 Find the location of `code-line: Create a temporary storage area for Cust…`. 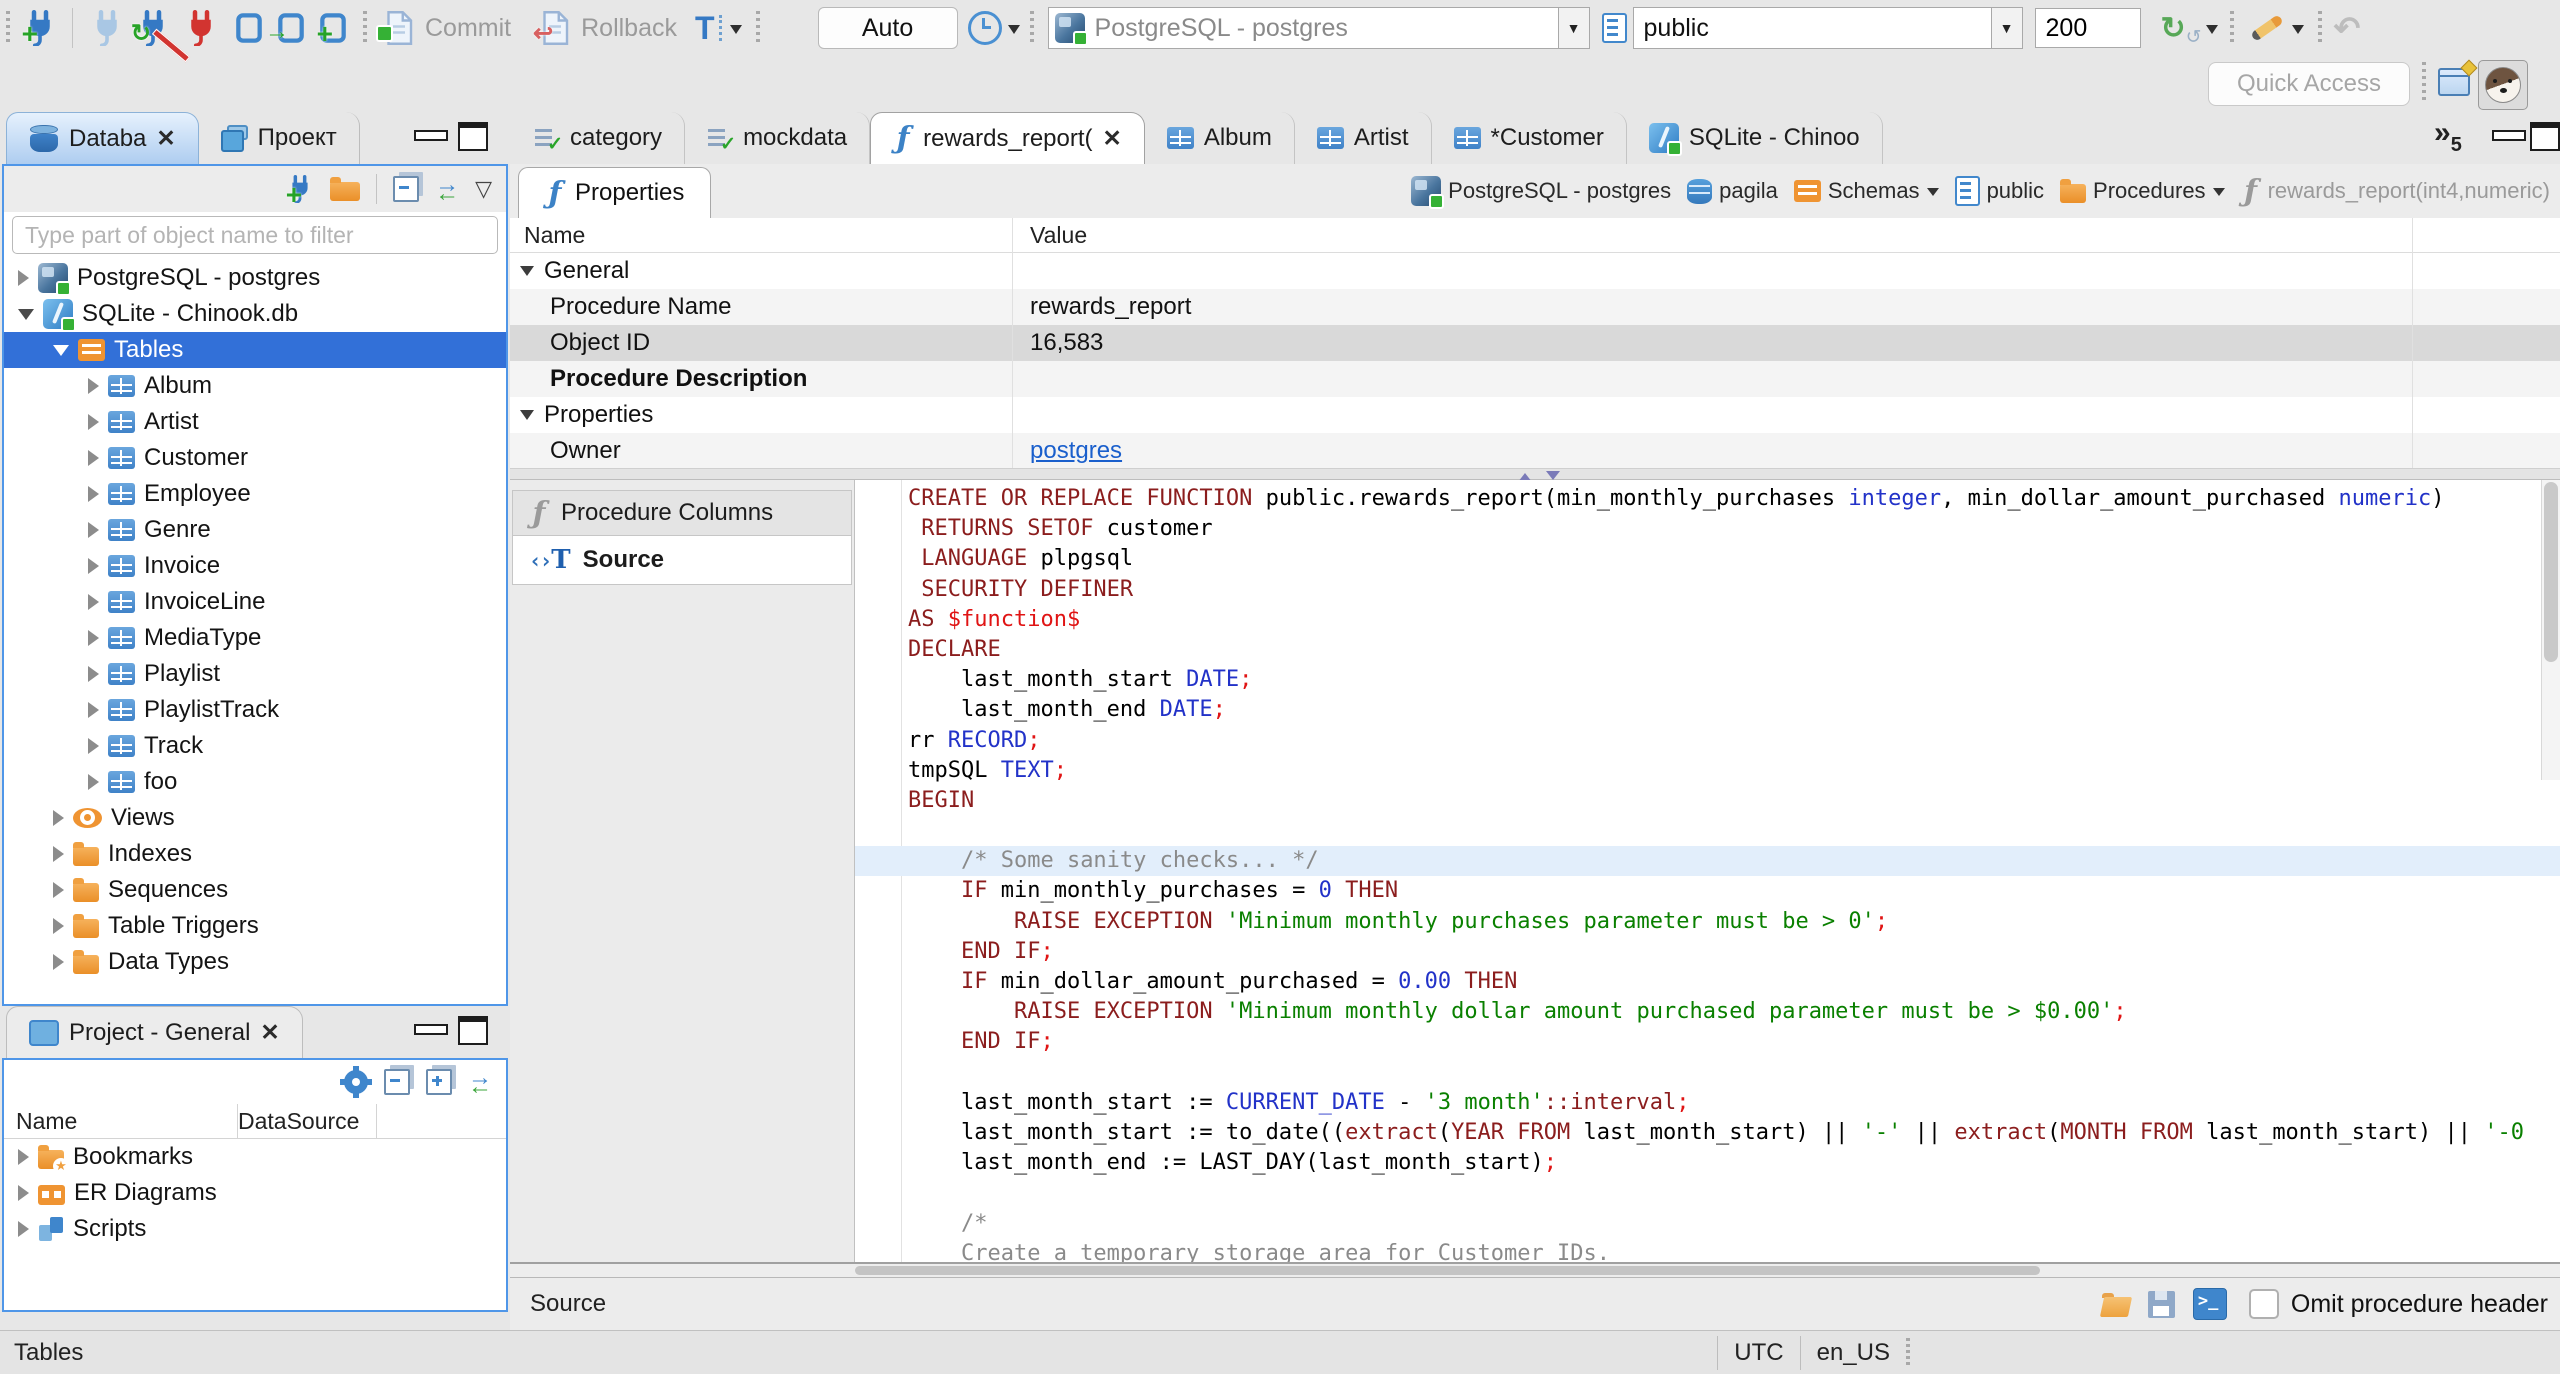

code-line: Create a temporary storage area for Cust… is located at coordinates (1734, 1250).